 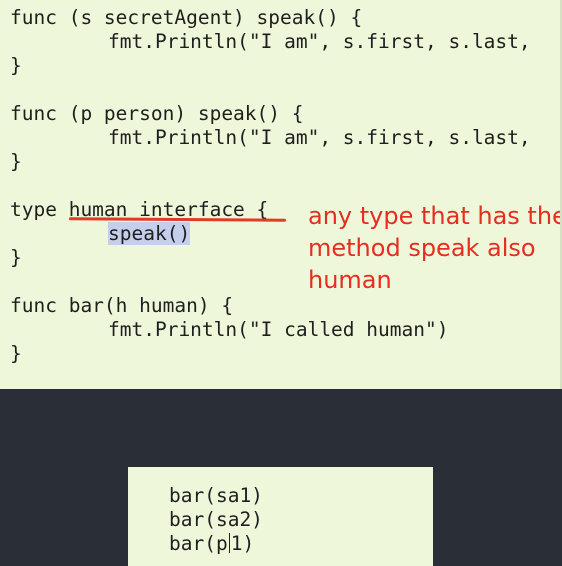 I want to click on code-line: fmt.Println("I called human"), so click(x=278, y=329).